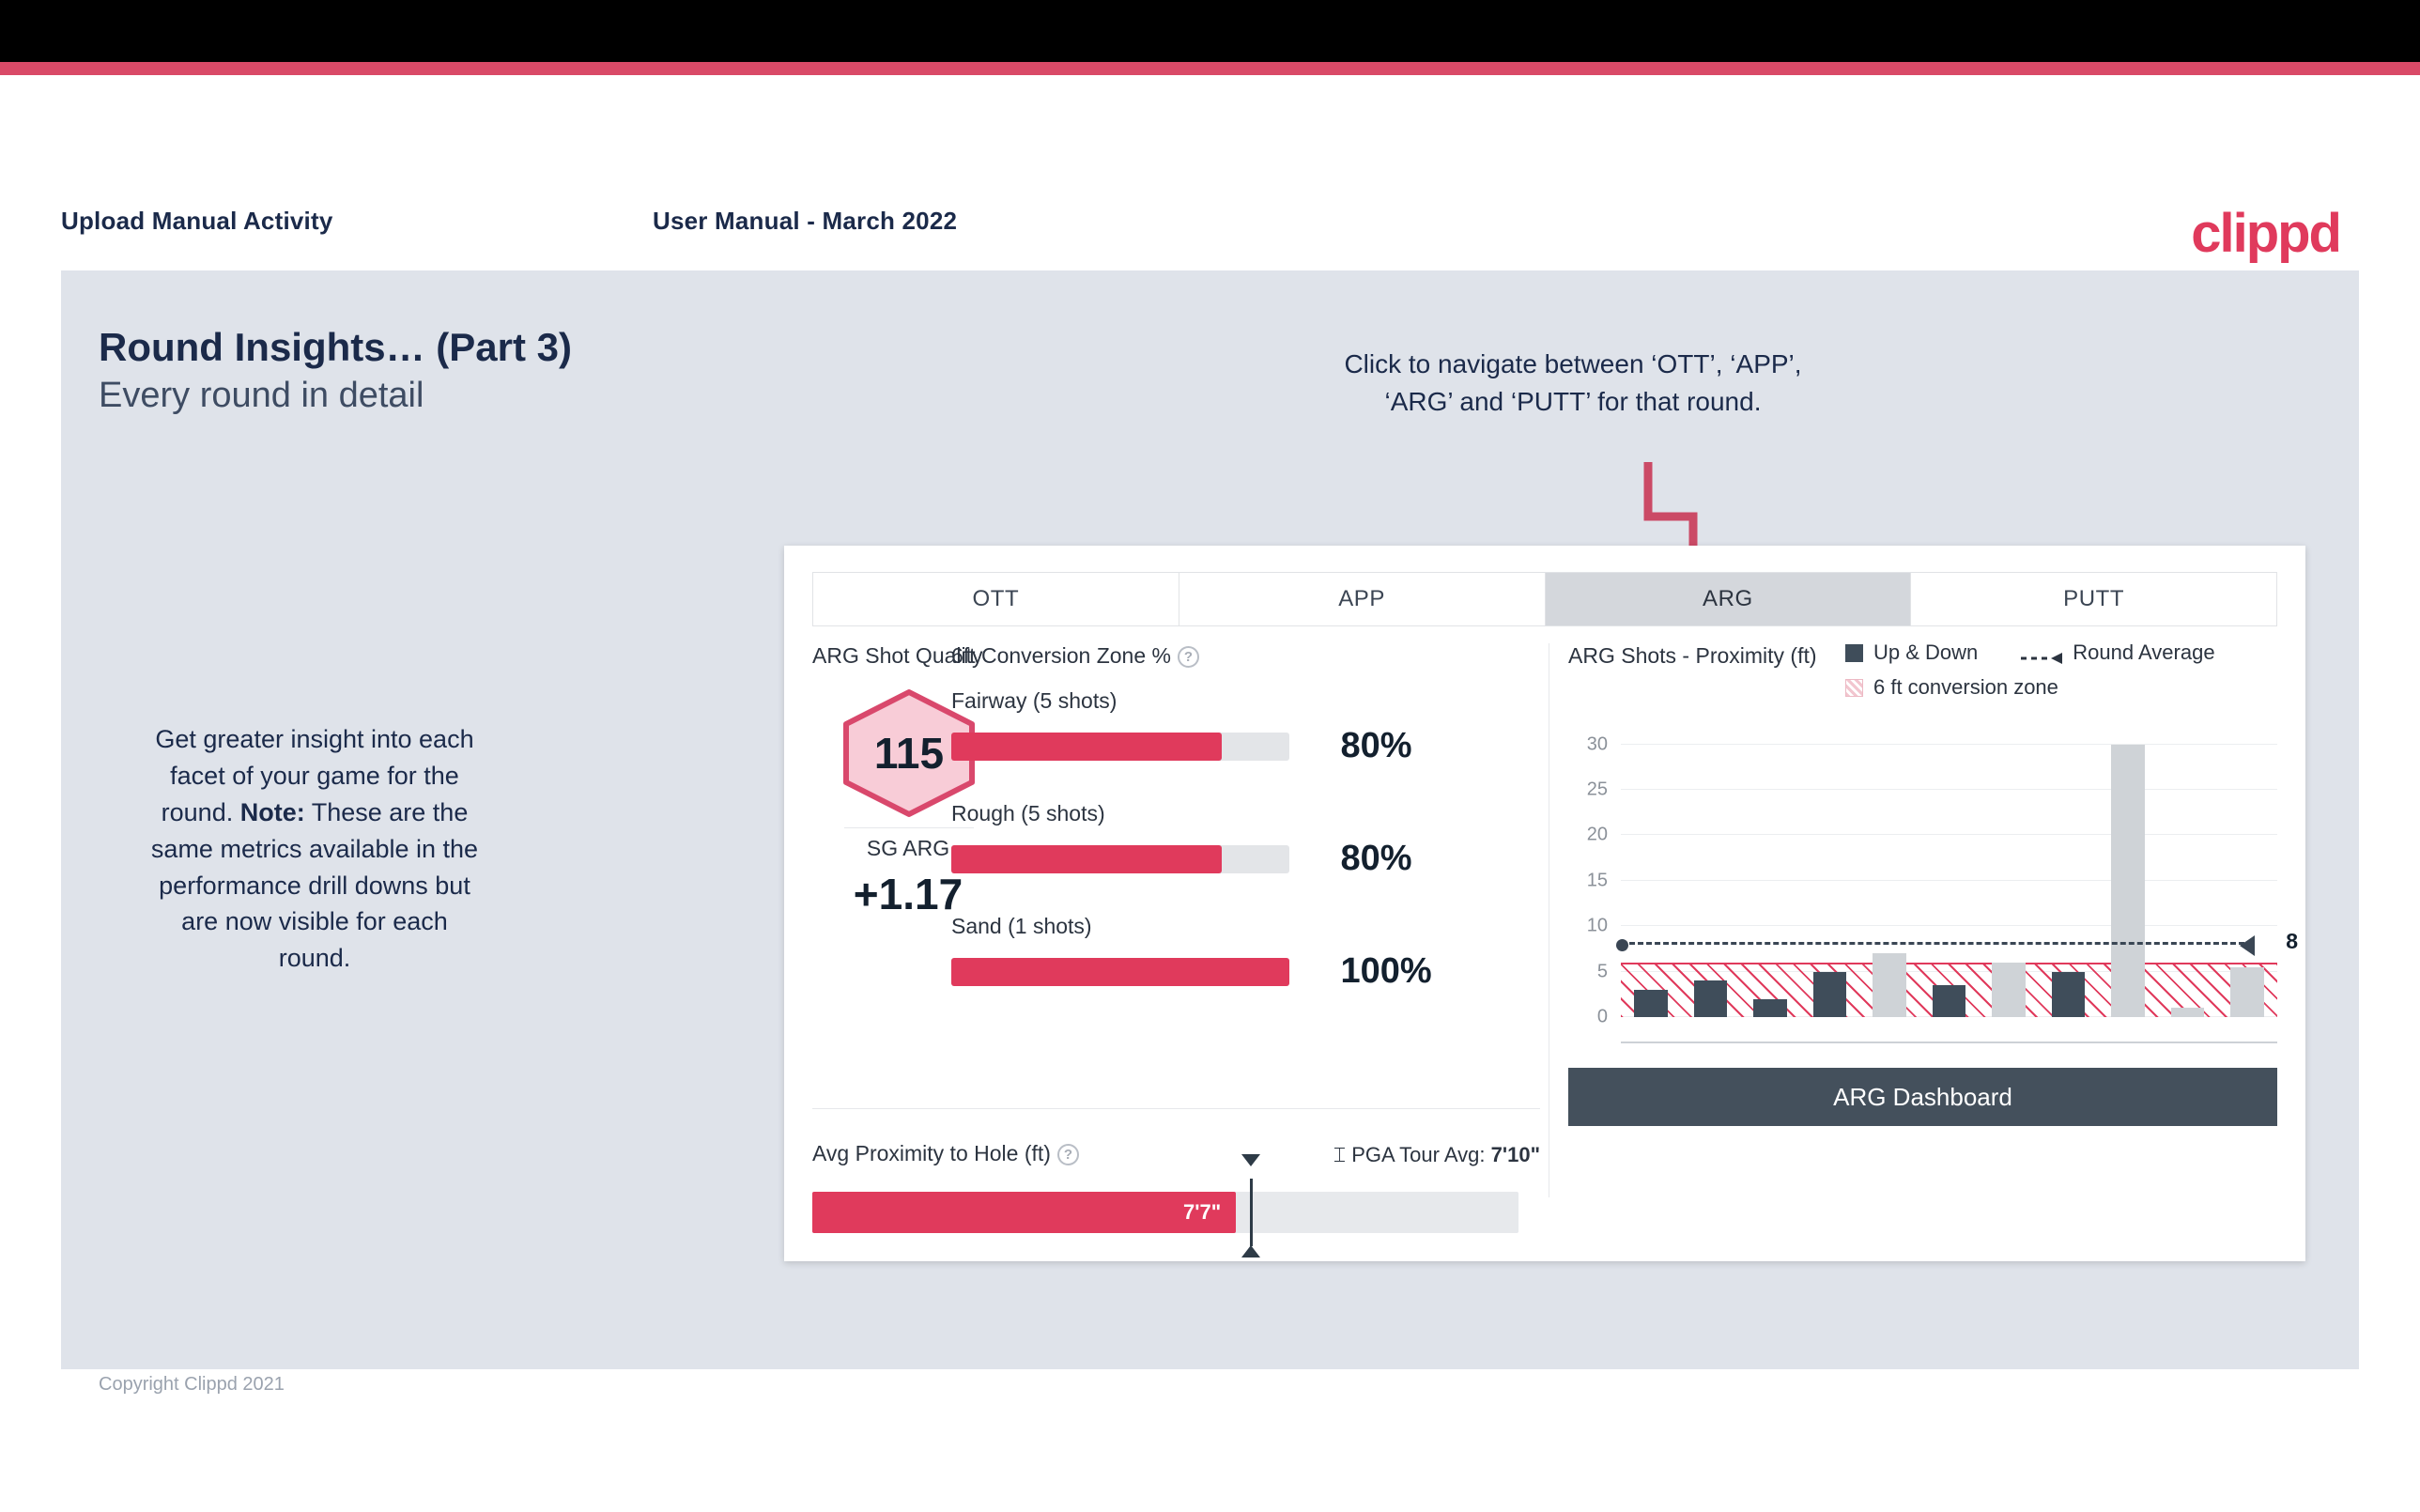  What do you see at coordinates (1086, 747) in the screenshot?
I see `conversion-row-fairway-fill` at bounding box center [1086, 747].